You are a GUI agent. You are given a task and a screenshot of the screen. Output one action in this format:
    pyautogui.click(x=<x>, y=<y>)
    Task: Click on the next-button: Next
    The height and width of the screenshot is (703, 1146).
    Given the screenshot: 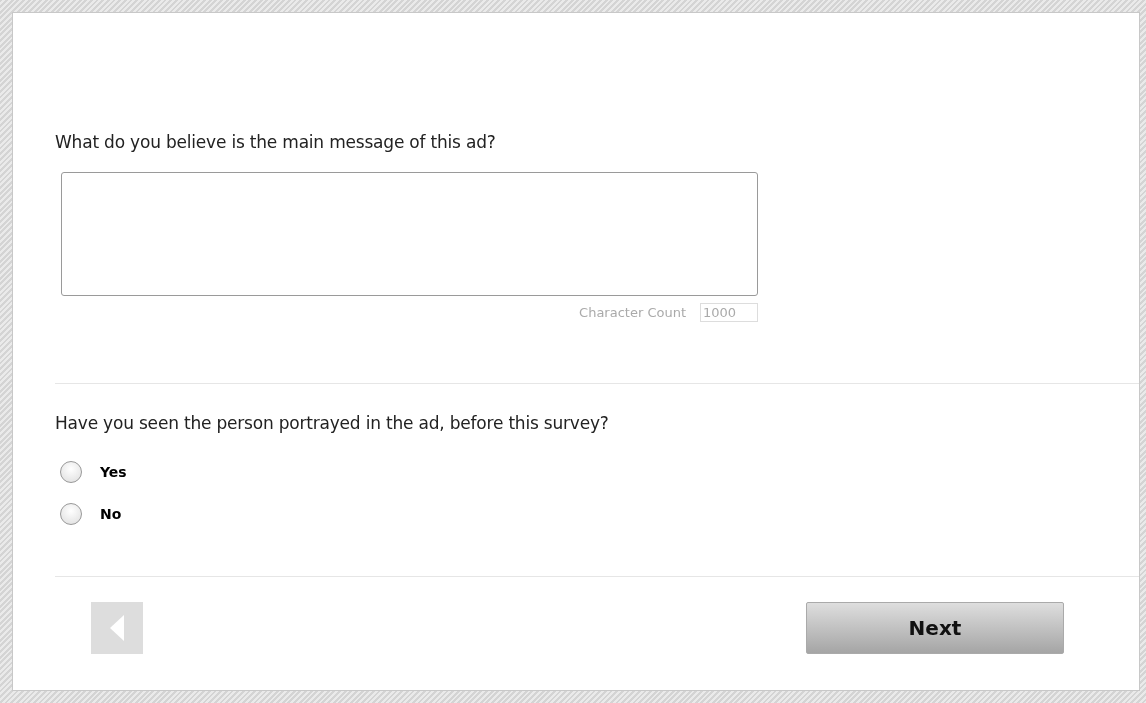 What is the action you would take?
    pyautogui.click(x=935, y=628)
    